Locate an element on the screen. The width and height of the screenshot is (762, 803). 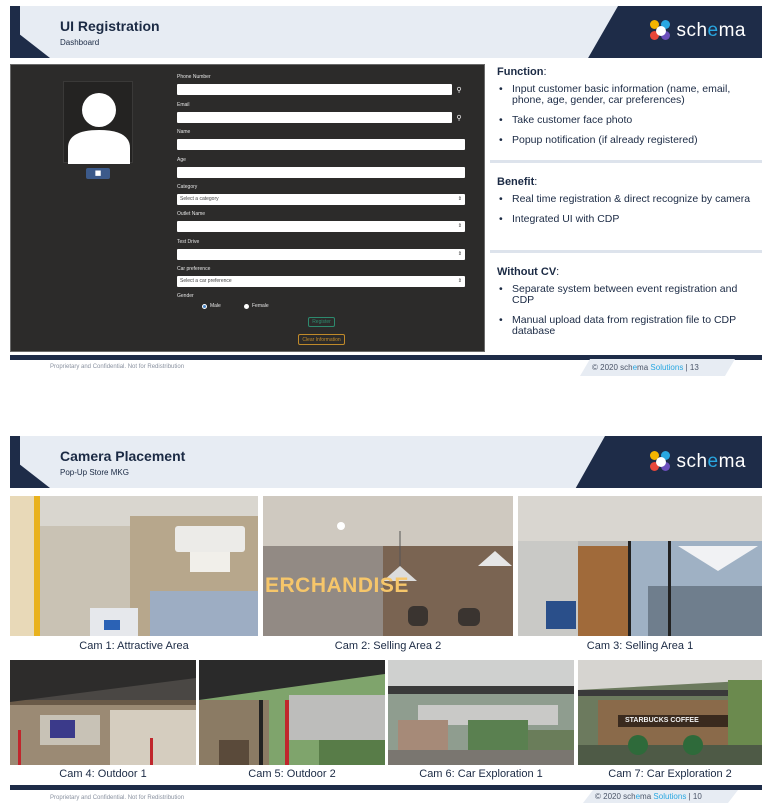
benefit-heading: Benefit is located at coordinates (516, 182).